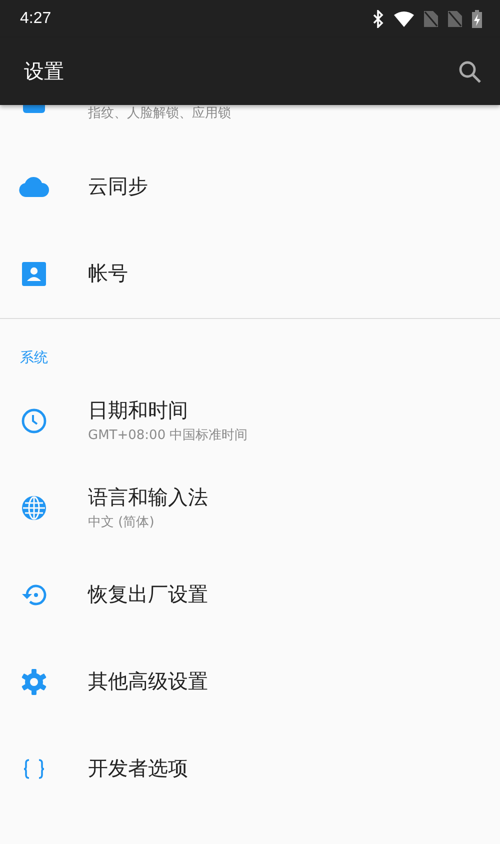 This screenshot has width=500, height=844. Describe the element at coordinates (44, 71) in the screenshot. I see `screen-title: 设置` at that location.